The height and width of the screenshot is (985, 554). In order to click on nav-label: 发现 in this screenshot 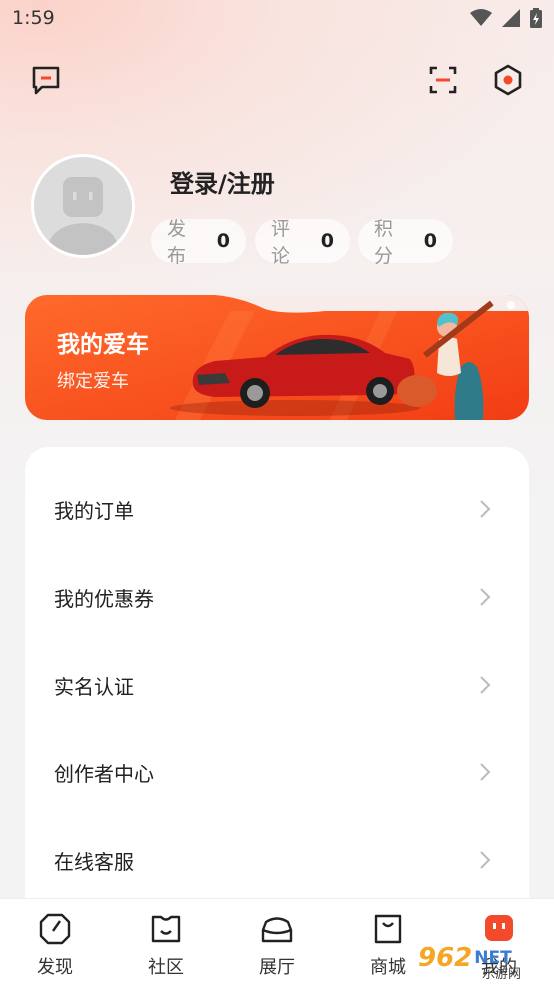, I will do `click(55, 967)`.